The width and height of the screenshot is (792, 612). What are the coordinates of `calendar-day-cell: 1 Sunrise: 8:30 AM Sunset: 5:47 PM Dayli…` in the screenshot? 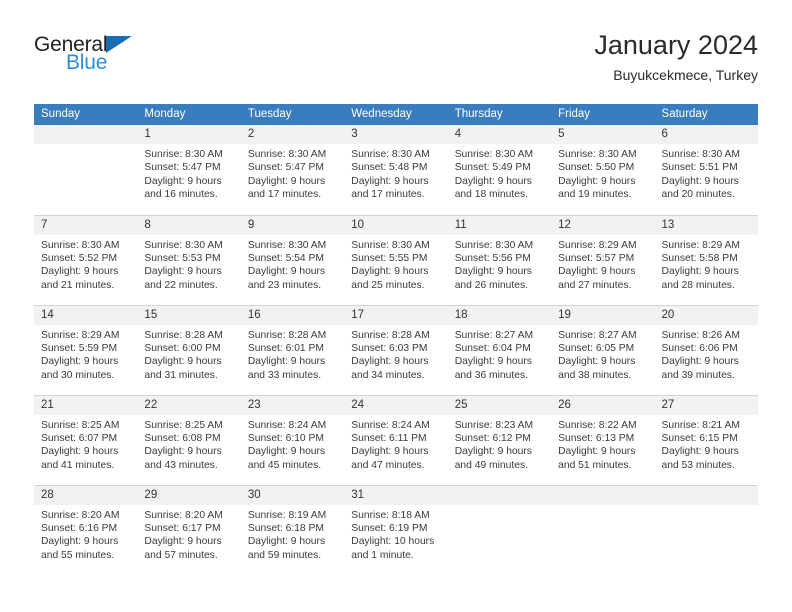 It's located at (189, 170).